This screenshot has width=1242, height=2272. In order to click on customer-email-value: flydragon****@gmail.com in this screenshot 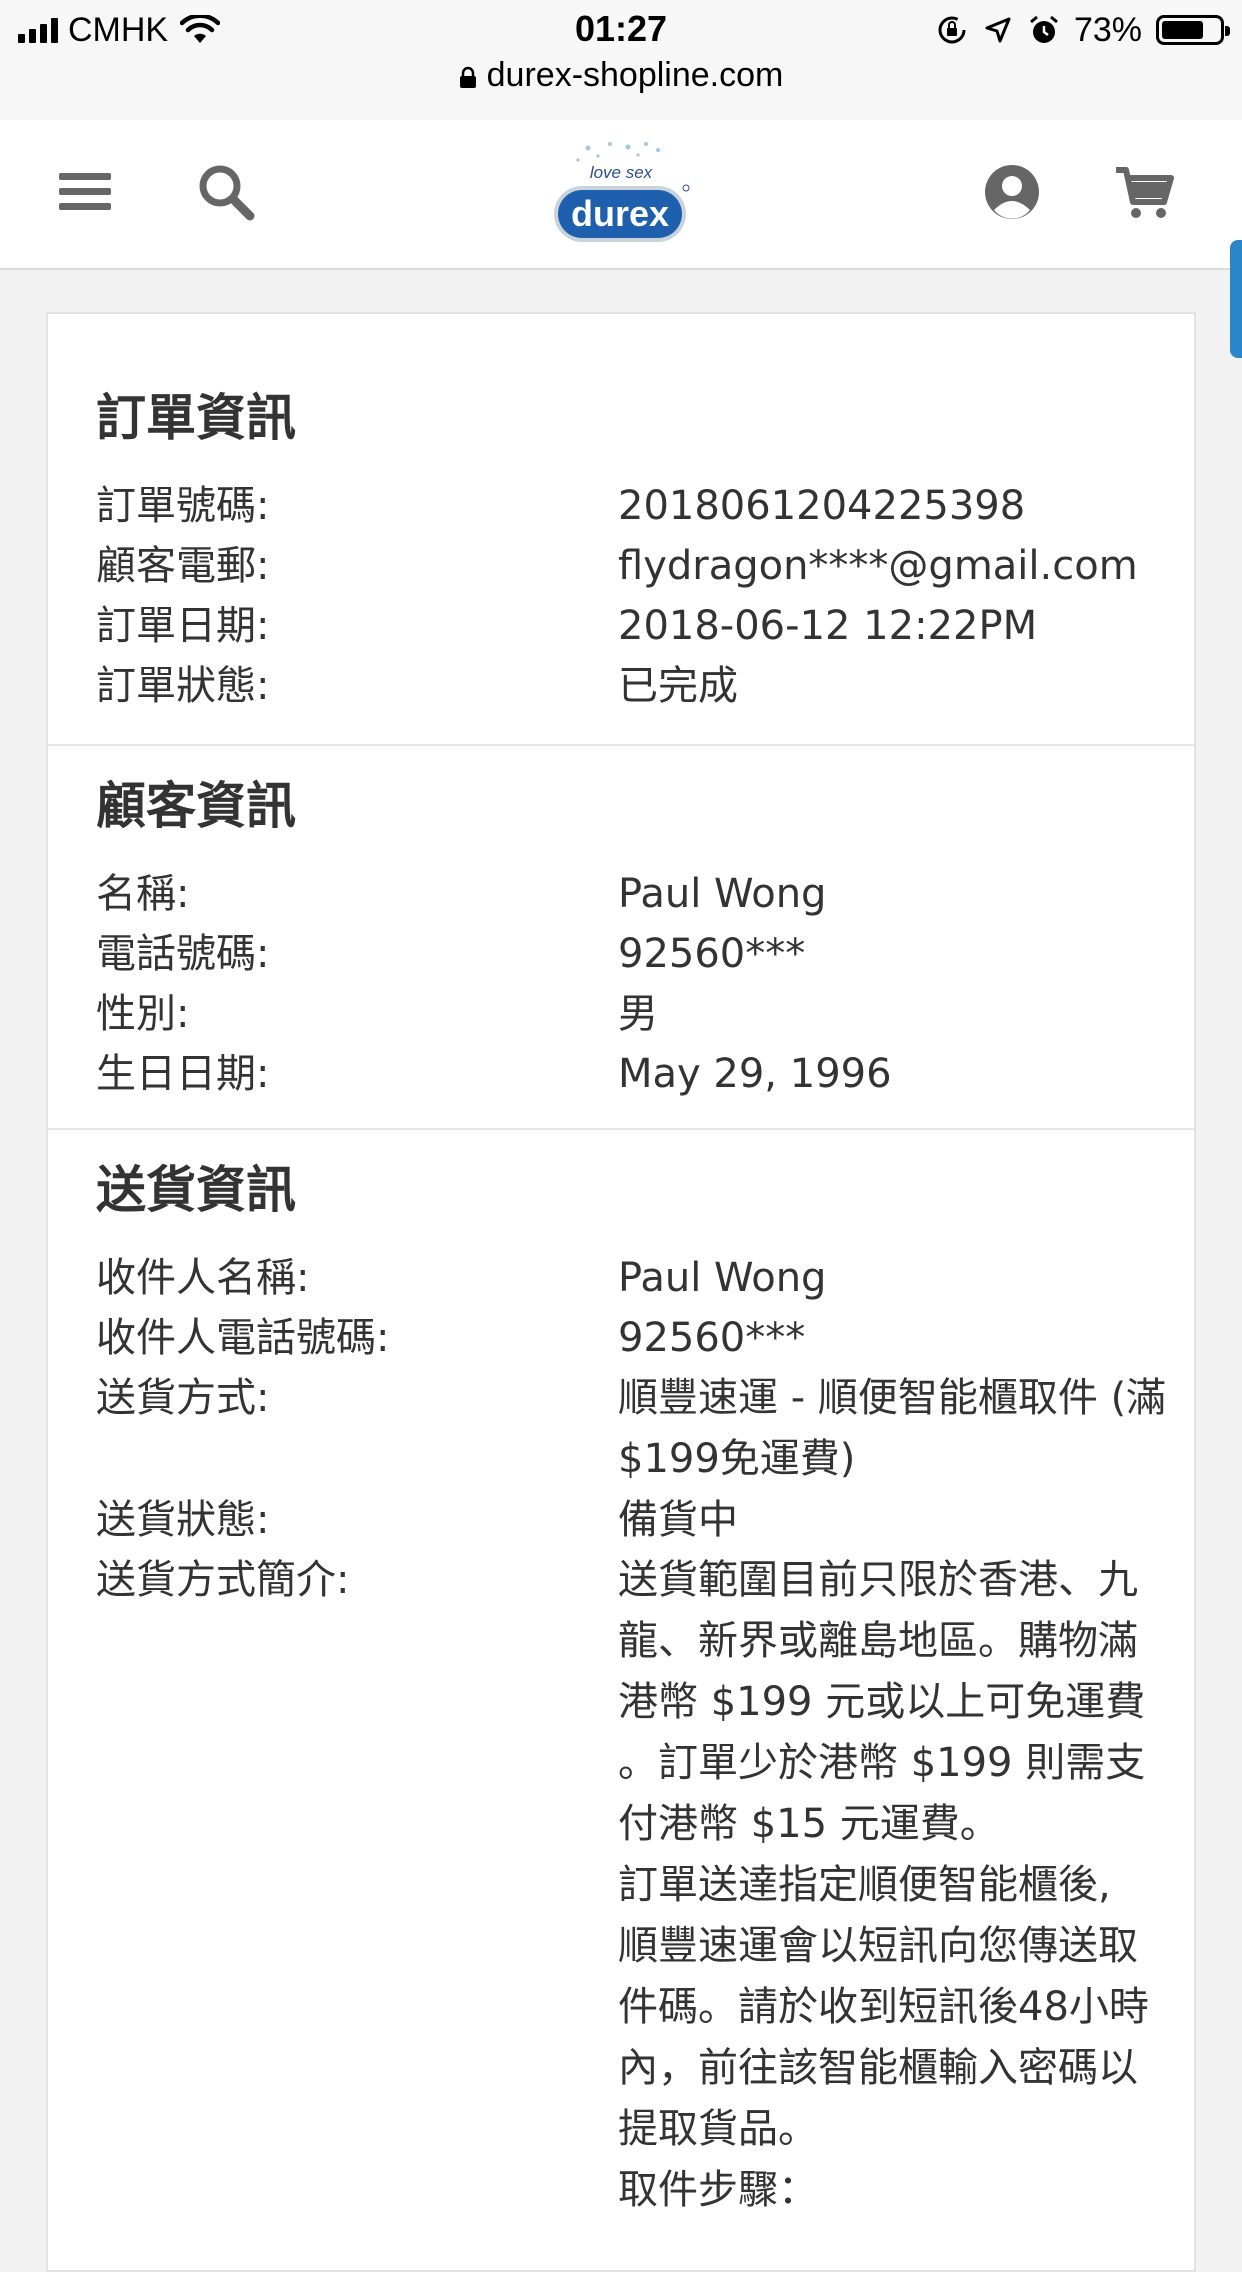, I will do `click(878, 566)`.